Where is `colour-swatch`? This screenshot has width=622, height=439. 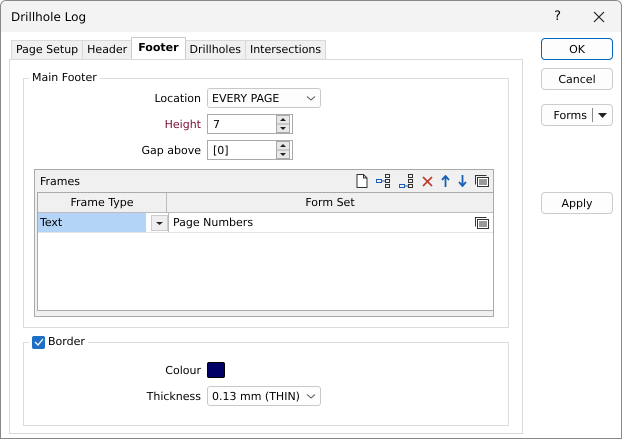 colour-swatch is located at coordinates (216, 370).